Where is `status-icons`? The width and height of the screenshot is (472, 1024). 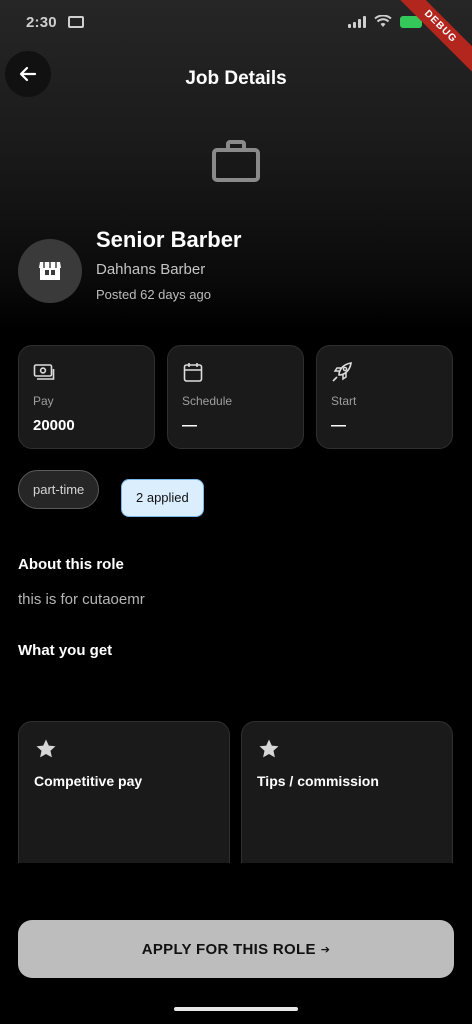
status-icons is located at coordinates (385, 21).